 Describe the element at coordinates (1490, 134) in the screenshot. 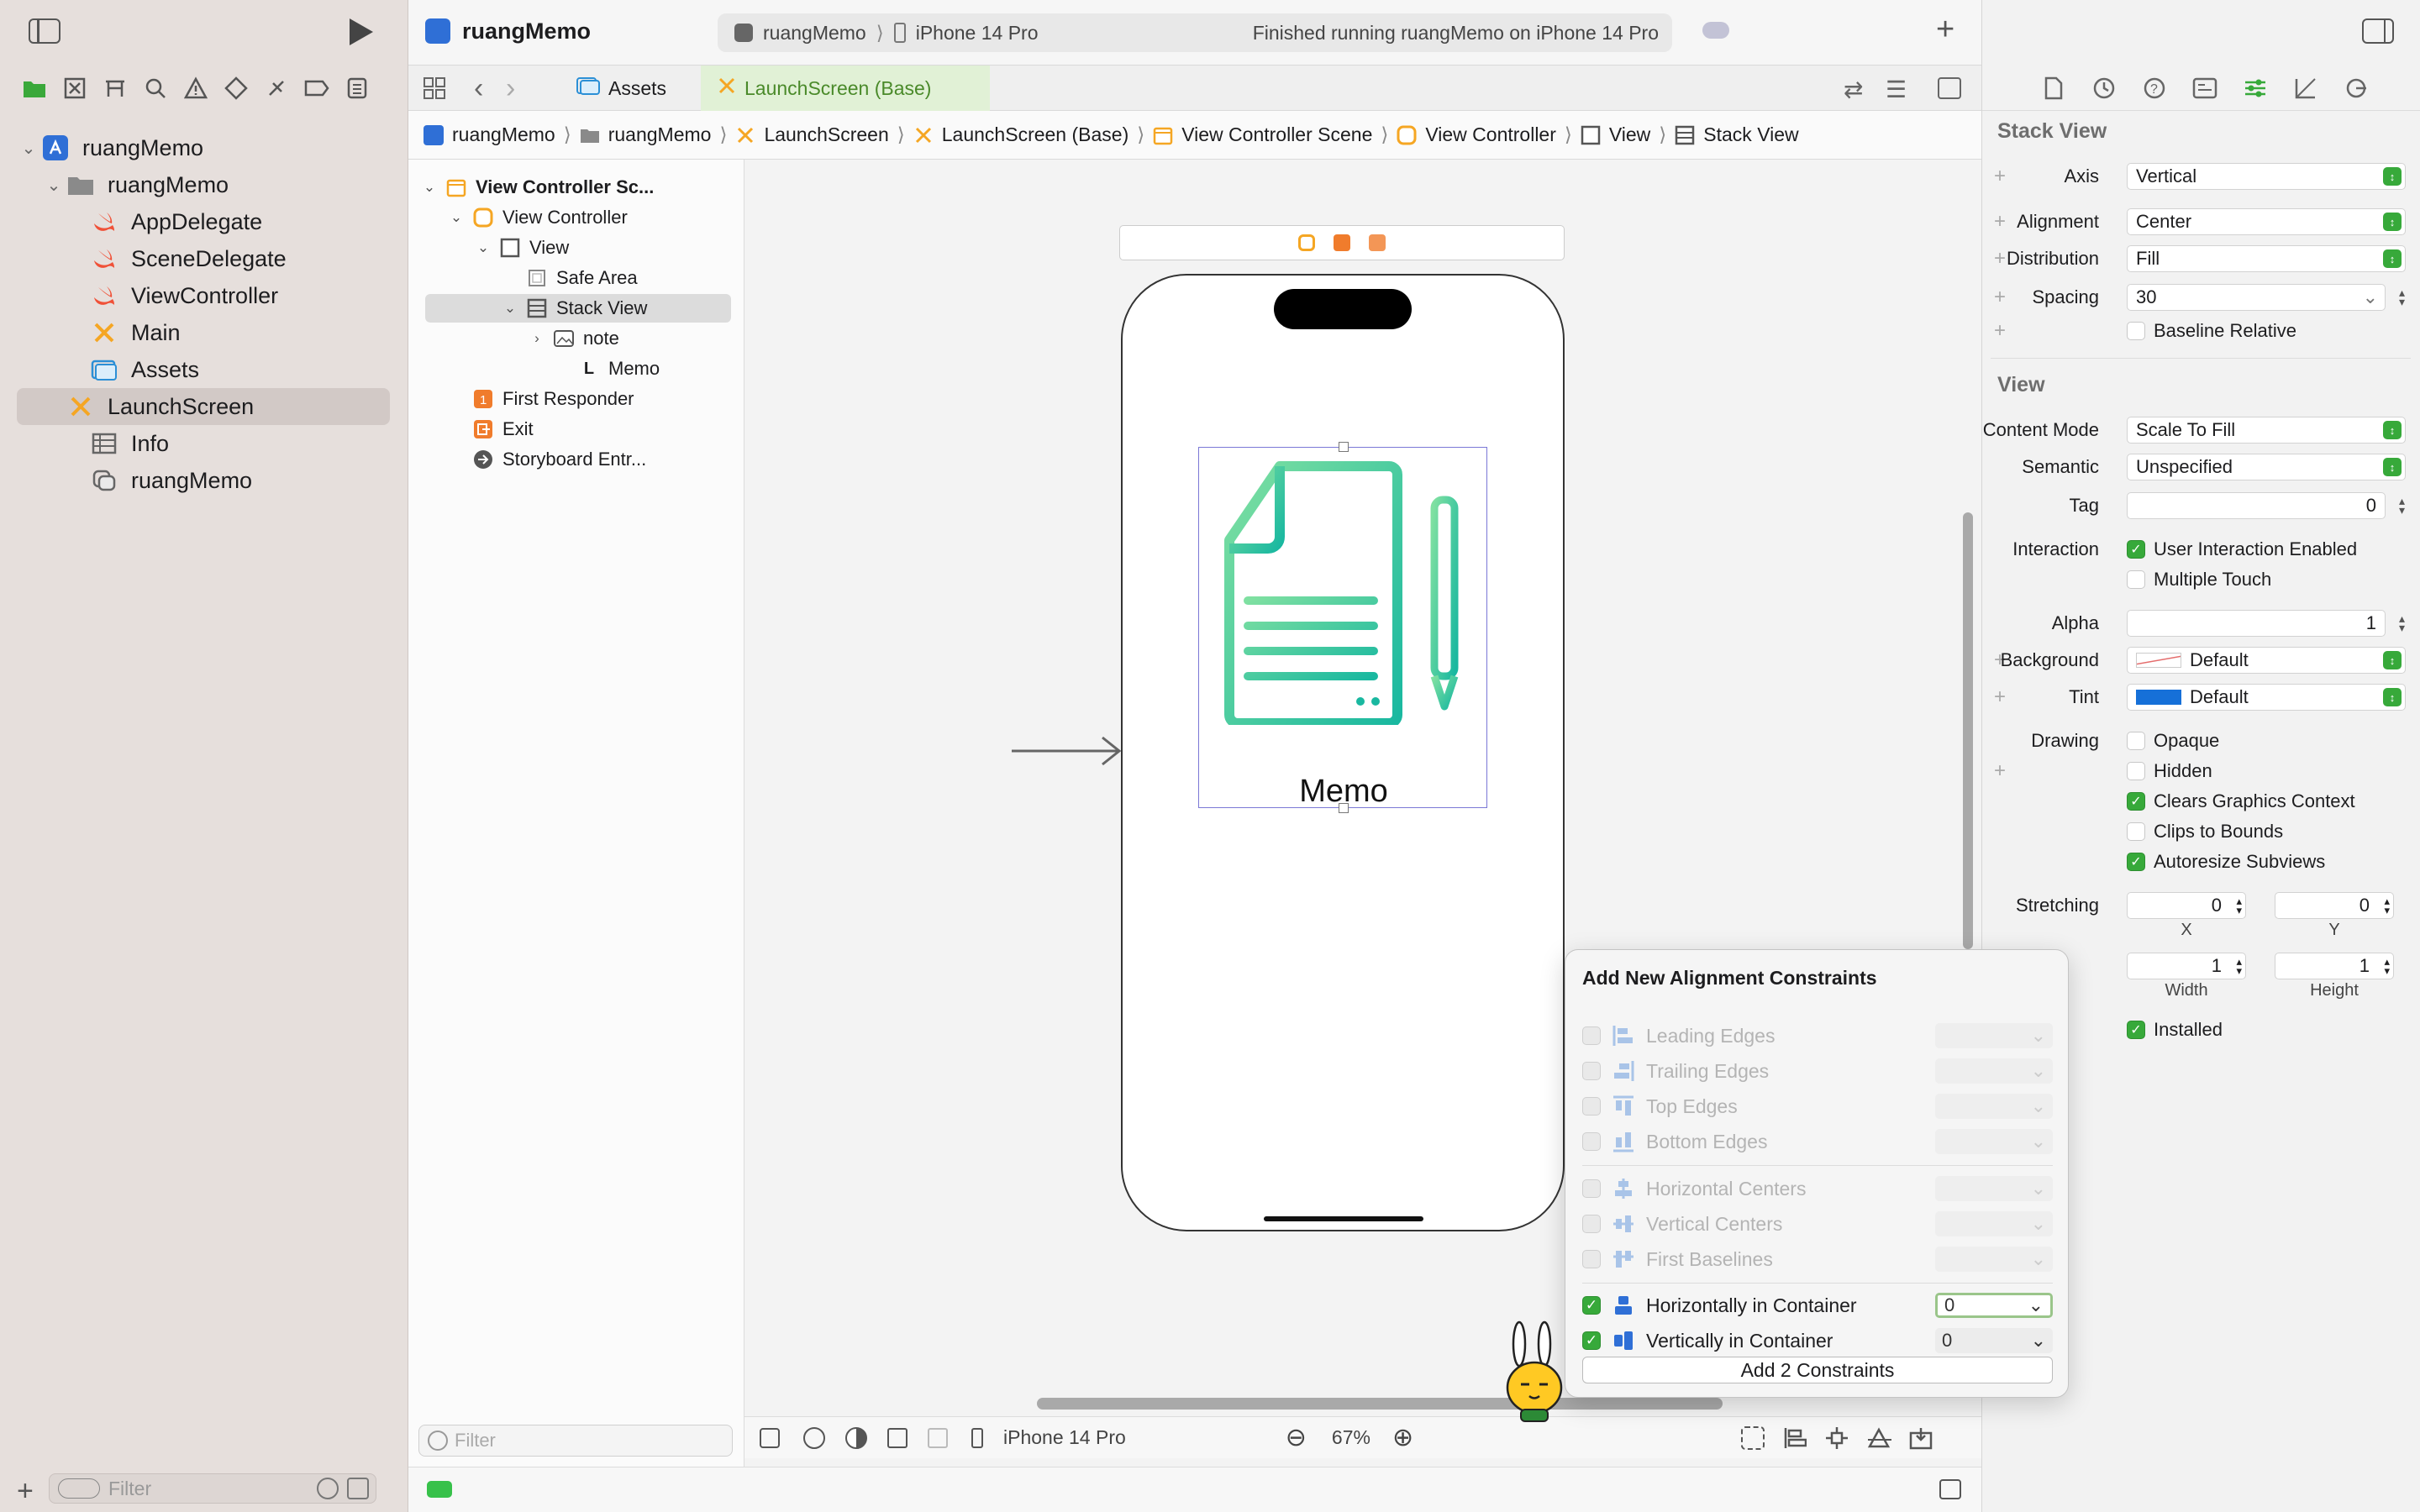

I see `breadcrumb-item: View Controller` at that location.